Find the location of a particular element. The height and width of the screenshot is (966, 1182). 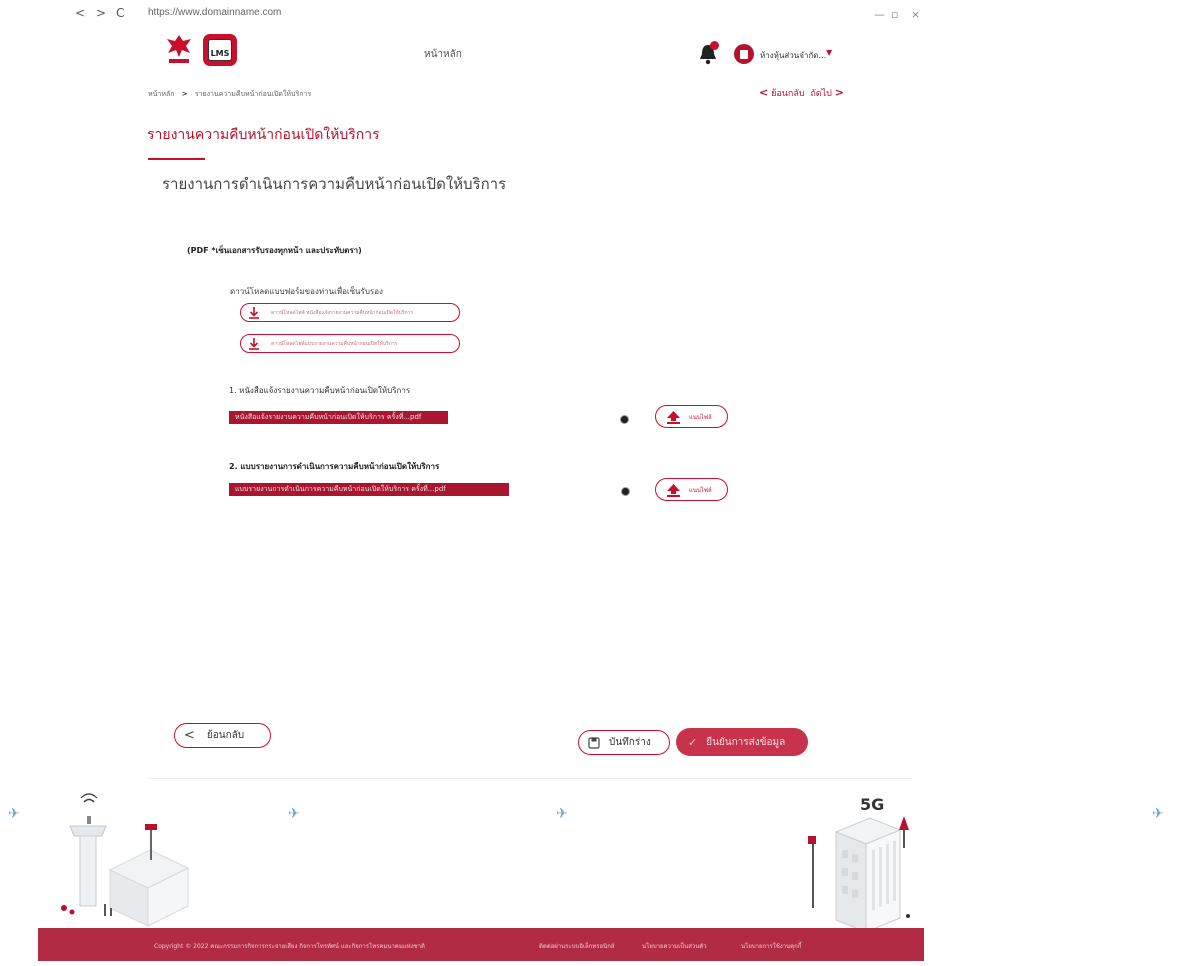

footer-link-cookies: นโยบายการใช้งานคุกกี้ is located at coordinates (771, 946).